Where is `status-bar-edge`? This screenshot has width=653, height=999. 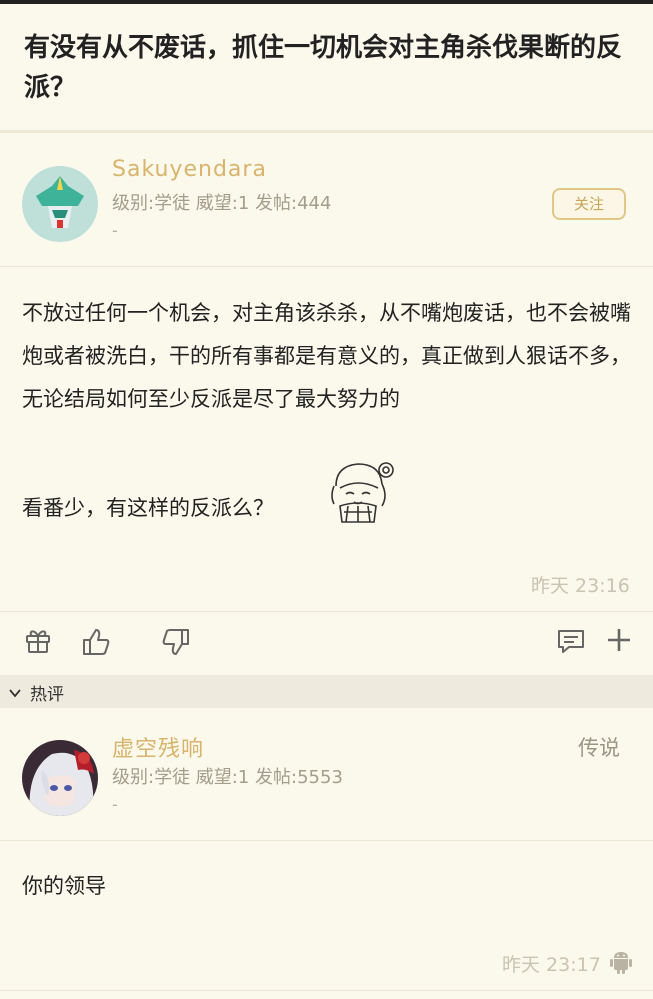 status-bar-edge is located at coordinates (326, 2).